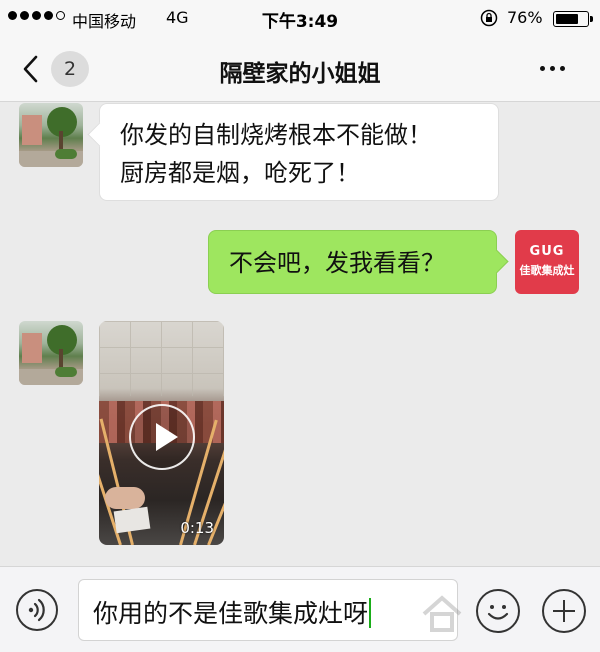  I want to click on received-message-bubble: 你发的自制烧烤根本不能做！ 厨房都是烟，呛死了！, so click(299, 152).